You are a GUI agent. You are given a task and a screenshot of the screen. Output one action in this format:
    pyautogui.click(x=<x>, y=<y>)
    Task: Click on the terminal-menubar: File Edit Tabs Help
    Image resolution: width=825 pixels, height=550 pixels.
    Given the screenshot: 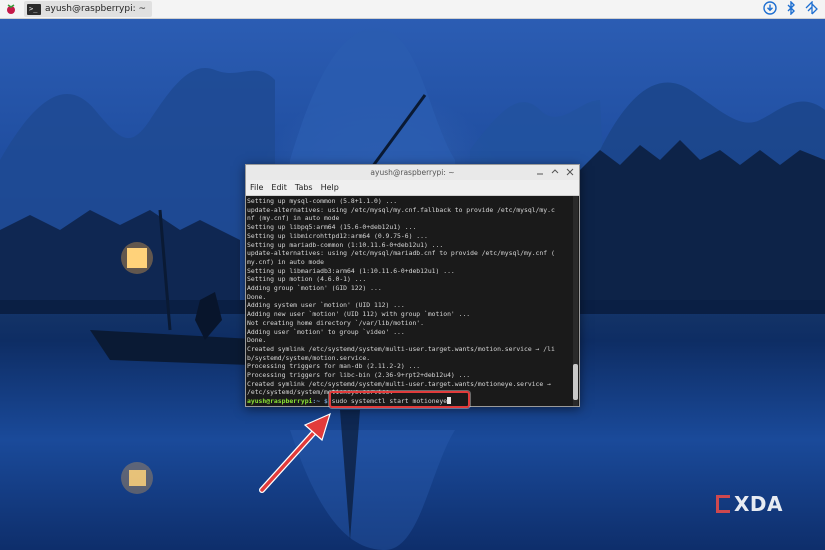 What is the action you would take?
    pyautogui.click(x=412, y=188)
    